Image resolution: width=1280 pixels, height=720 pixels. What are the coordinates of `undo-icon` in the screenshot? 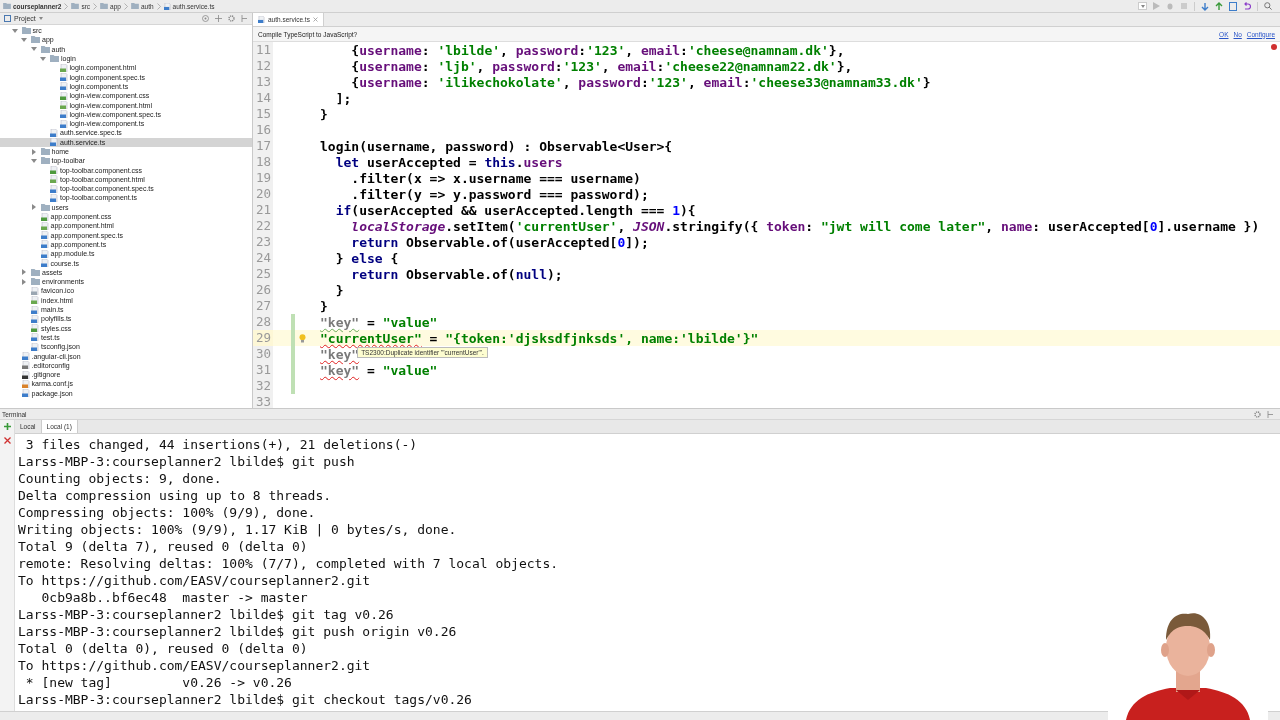 It's located at (1247, 6).